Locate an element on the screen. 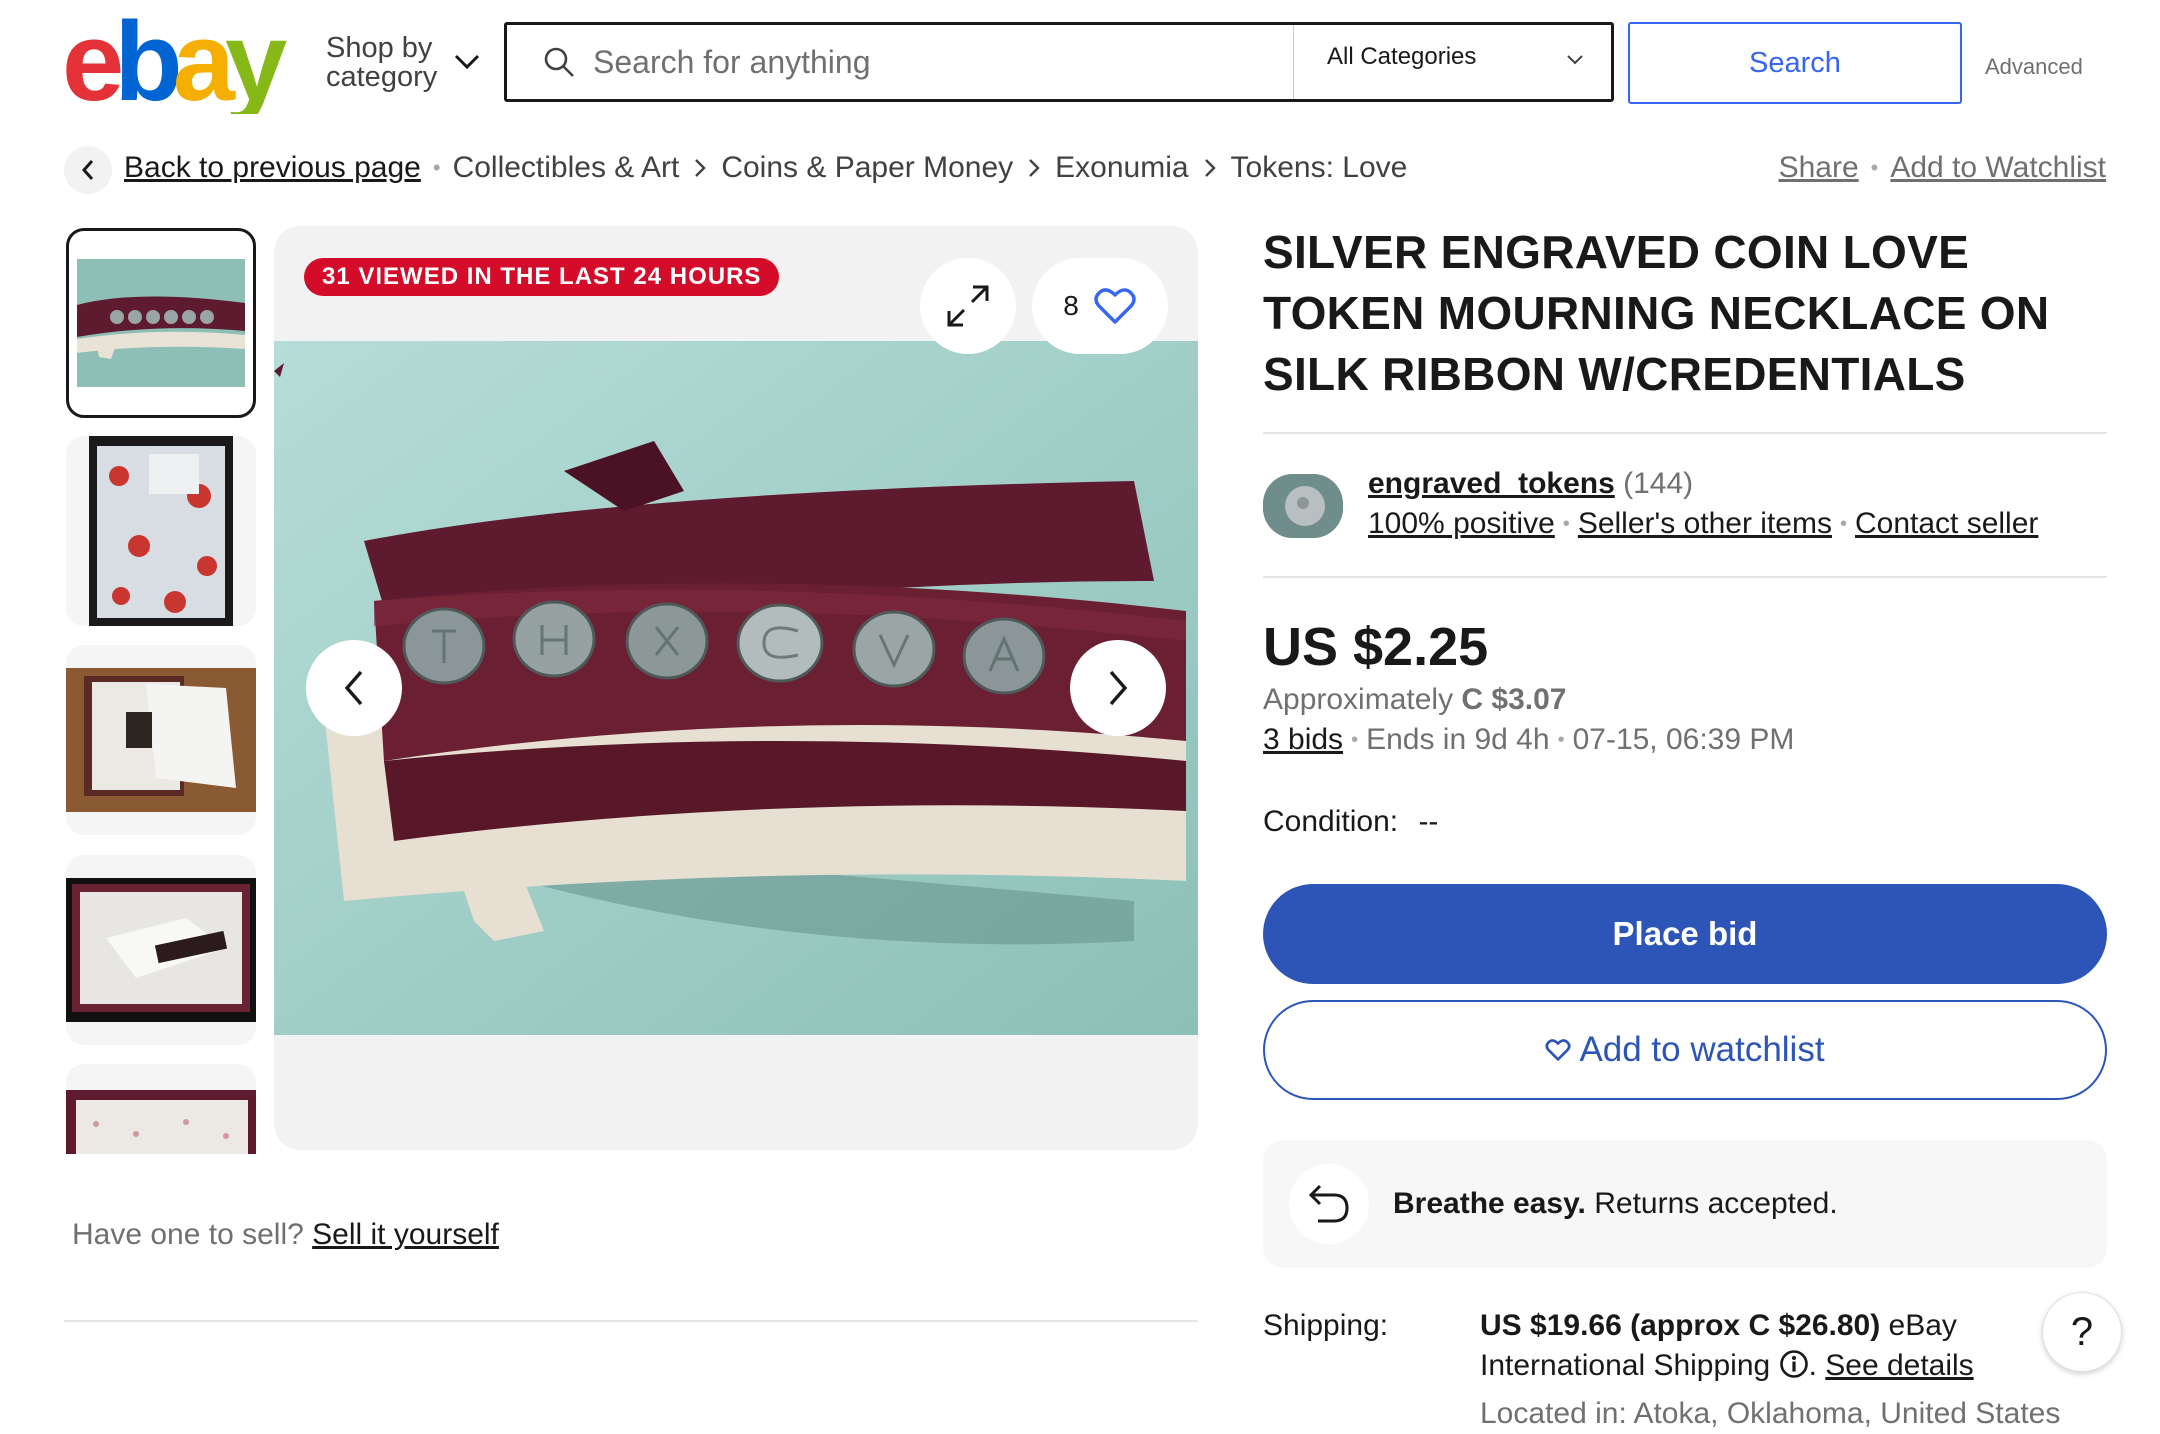 This screenshot has width=2160, height=1434. seller-name-link: engraved_tokens is located at coordinates (1491, 483).